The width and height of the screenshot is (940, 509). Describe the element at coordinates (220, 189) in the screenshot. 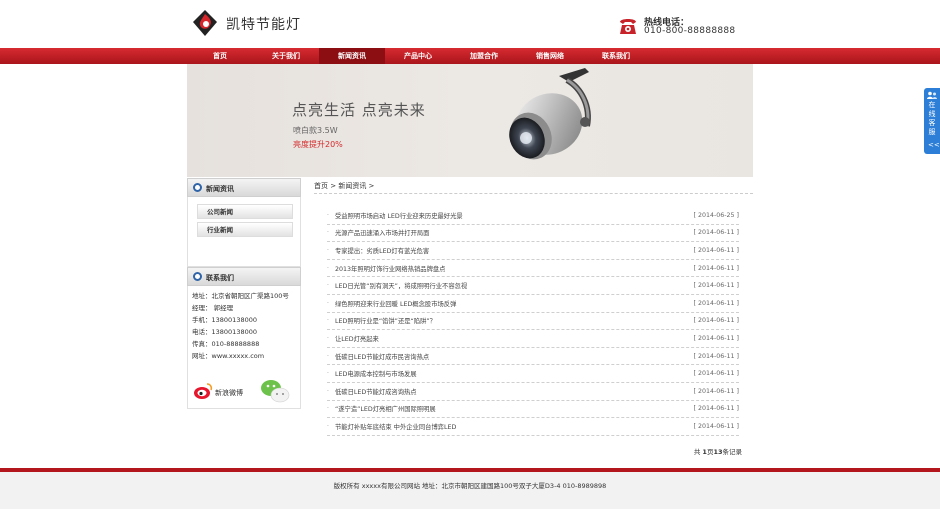

I see `news-section-title: 新闻资讯` at that location.